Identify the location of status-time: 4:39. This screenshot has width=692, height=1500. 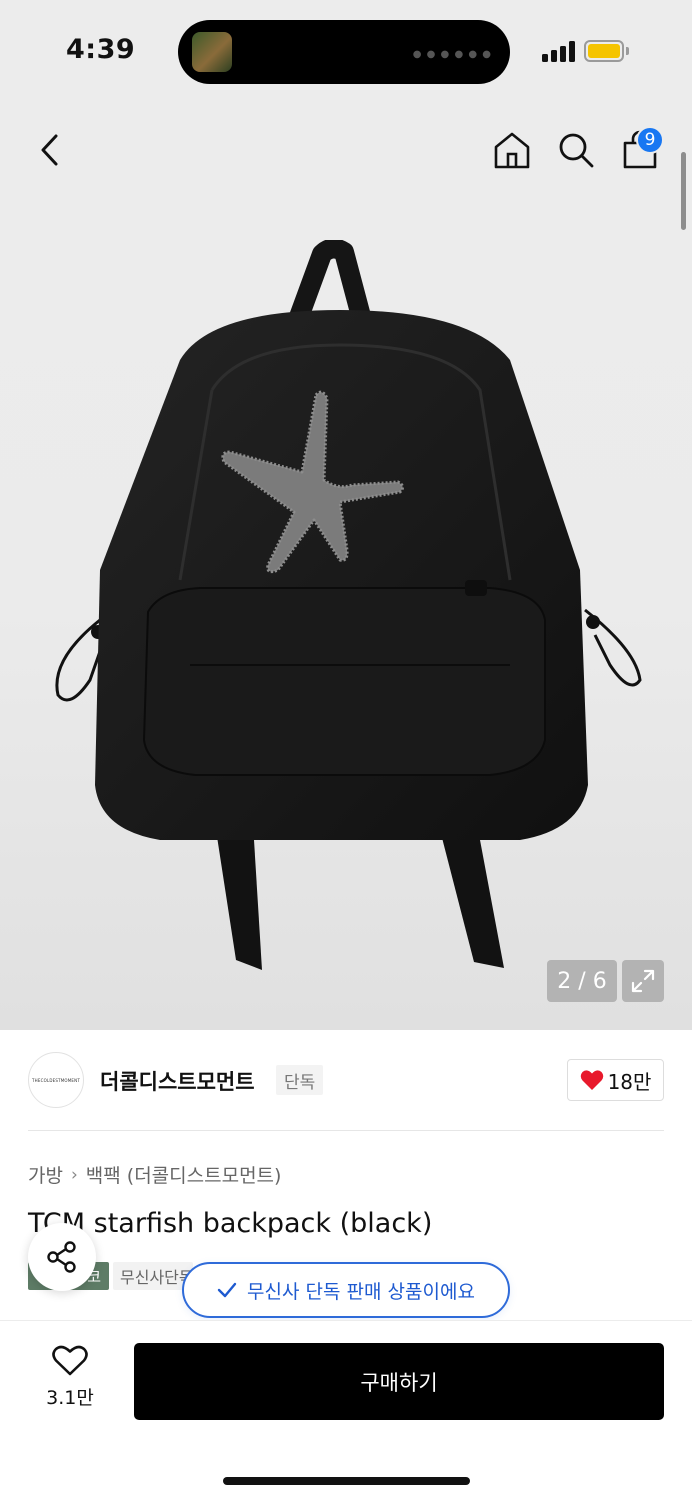
(101, 49).